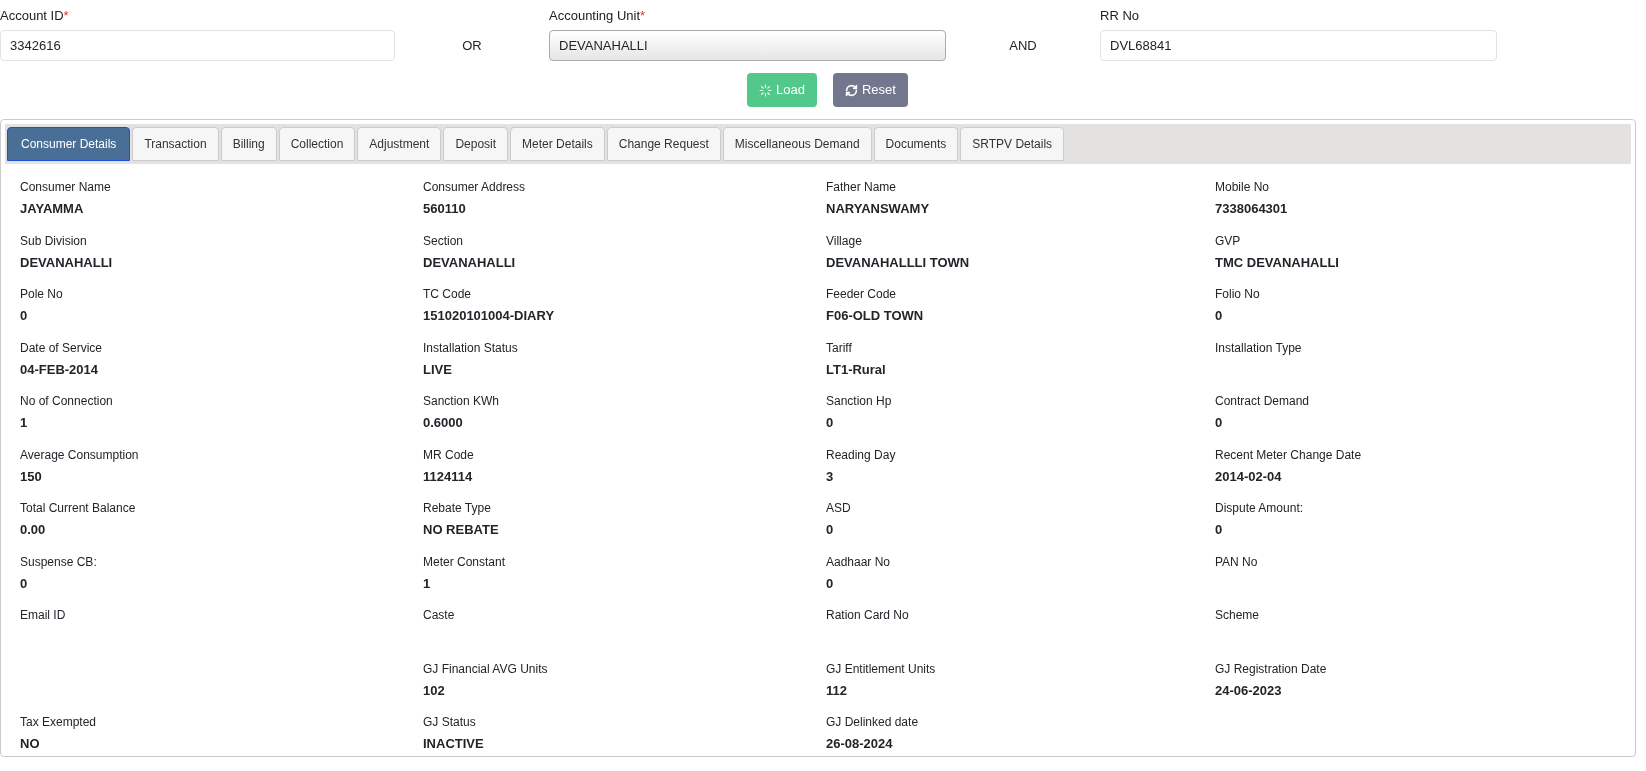  I want to click on field-label: Installation Type, so click(1259, 348).